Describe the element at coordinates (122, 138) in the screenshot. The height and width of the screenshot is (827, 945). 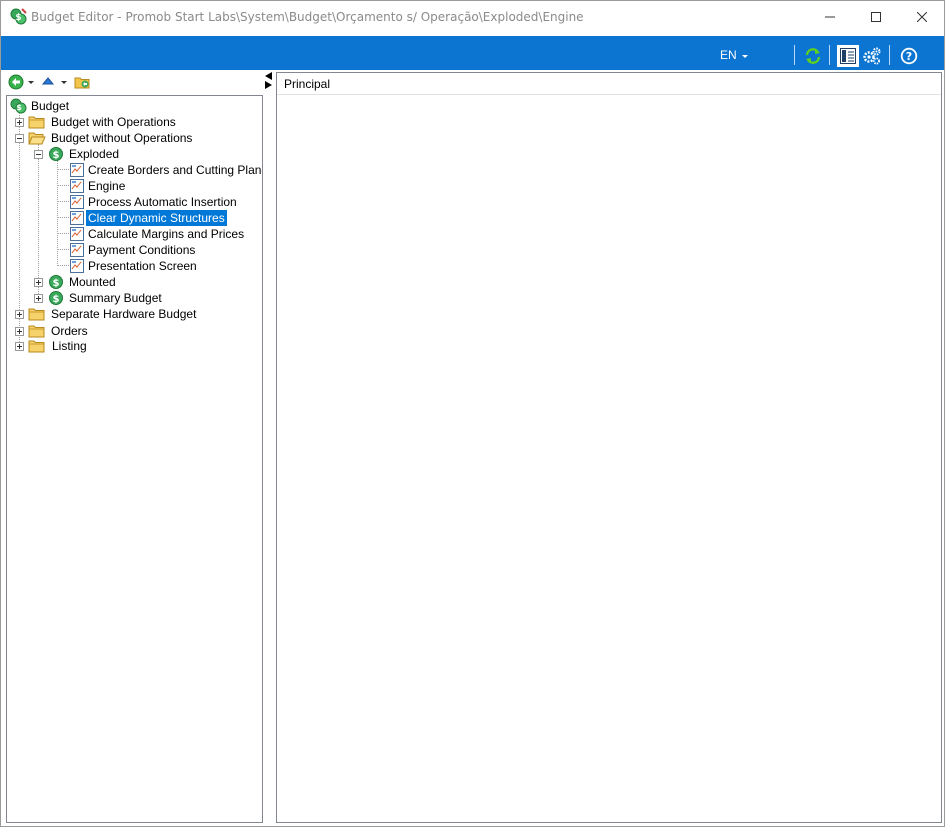
I see `tree-node-label: Budget without Operations` at that location.